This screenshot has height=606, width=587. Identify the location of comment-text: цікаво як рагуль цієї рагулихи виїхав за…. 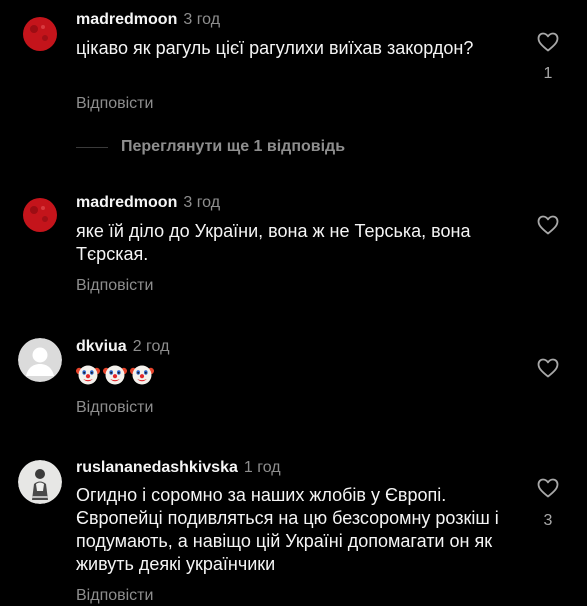
(275, 48).